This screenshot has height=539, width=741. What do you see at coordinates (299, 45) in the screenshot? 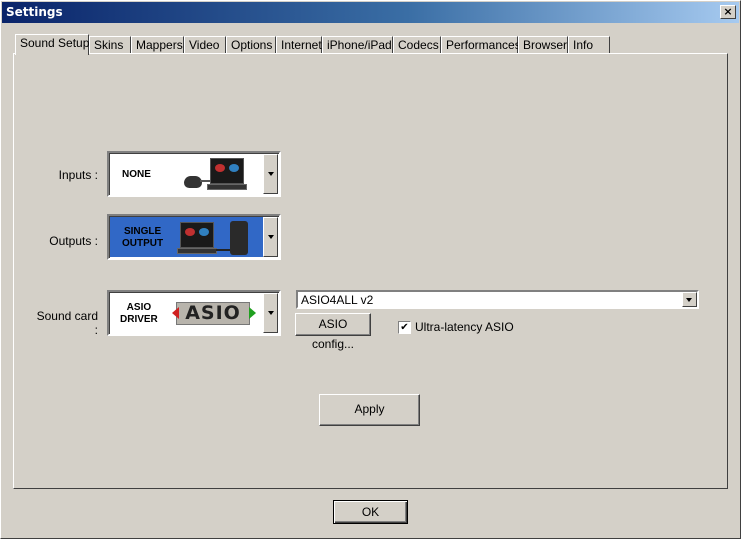
I see `tab-internet: Internet` at bounding box center [299, 45].